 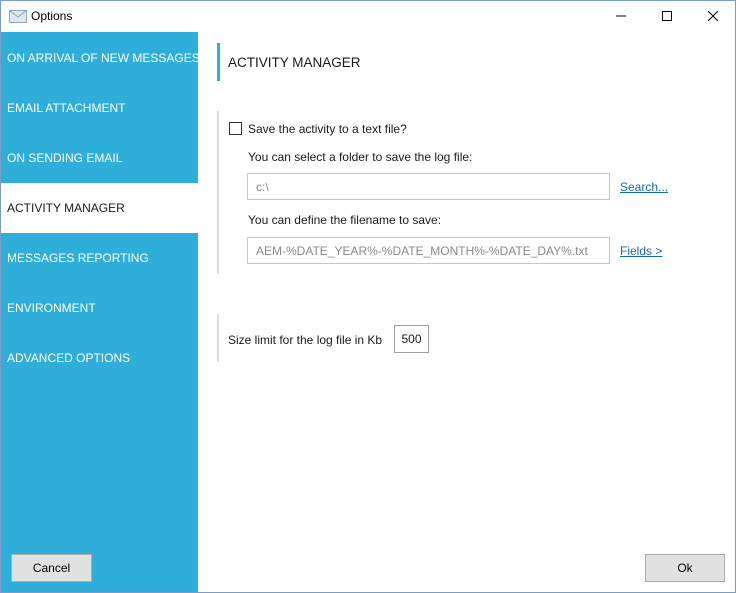 I want to click on close-icon, so click(x=713, y=17).